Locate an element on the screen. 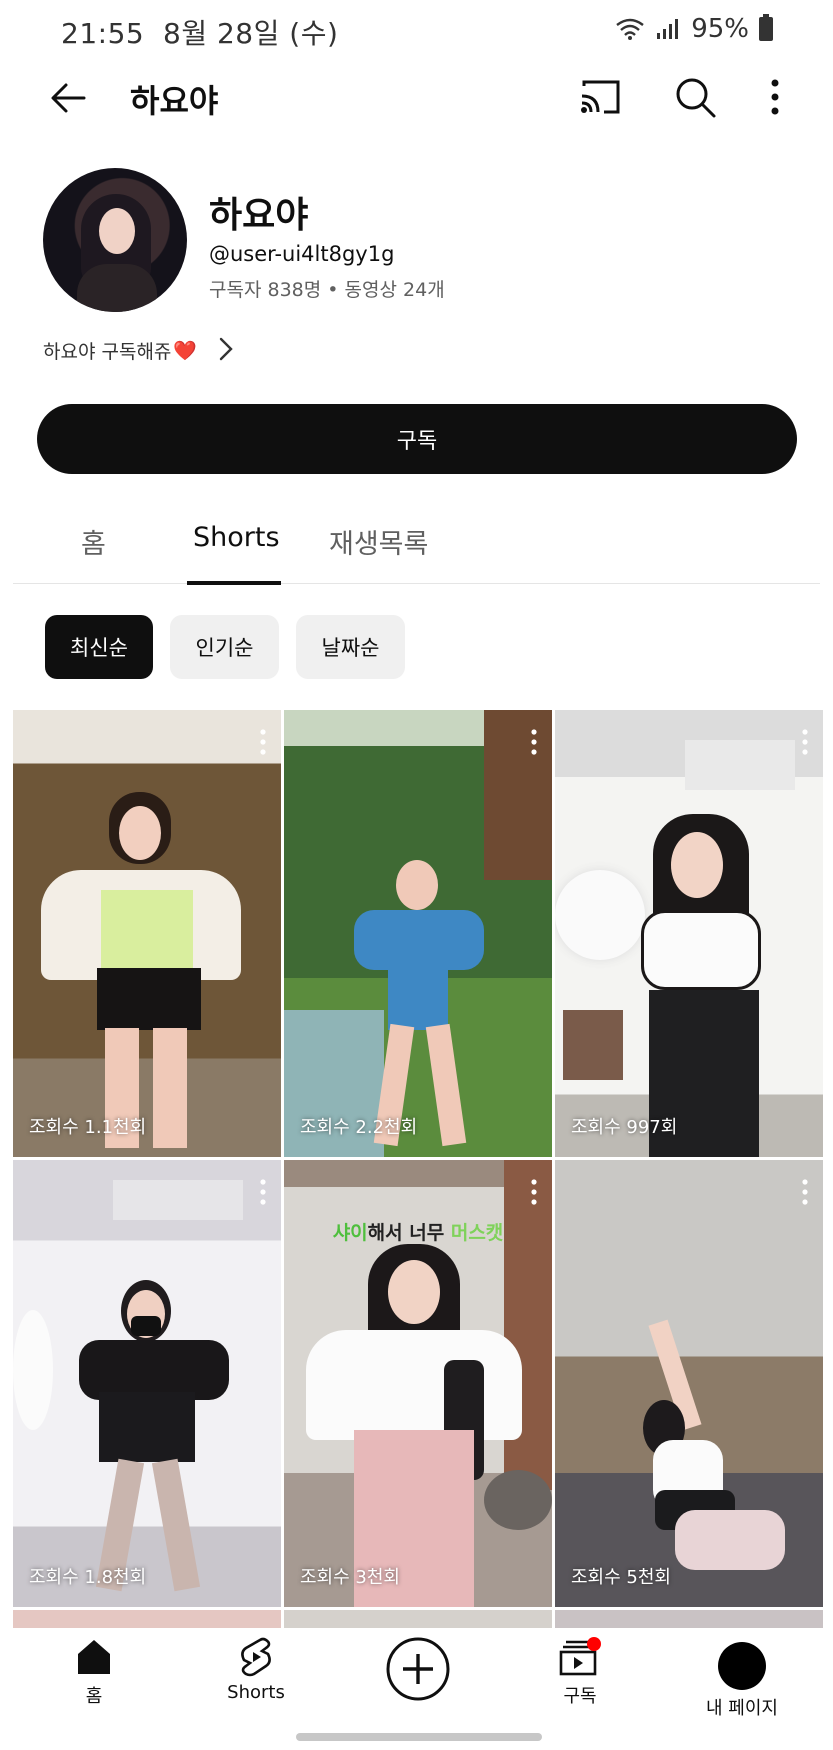 This screenshot has height=1750, width=833. avatar is located at coordinates (742, 1666).